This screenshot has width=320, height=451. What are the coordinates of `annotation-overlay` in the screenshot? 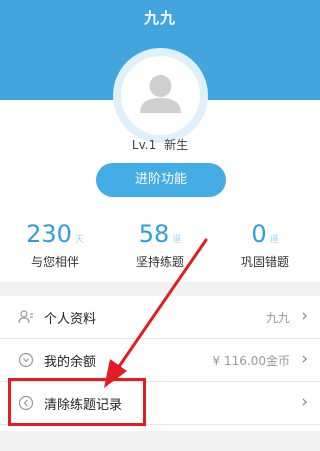 It's located at (156, 313).